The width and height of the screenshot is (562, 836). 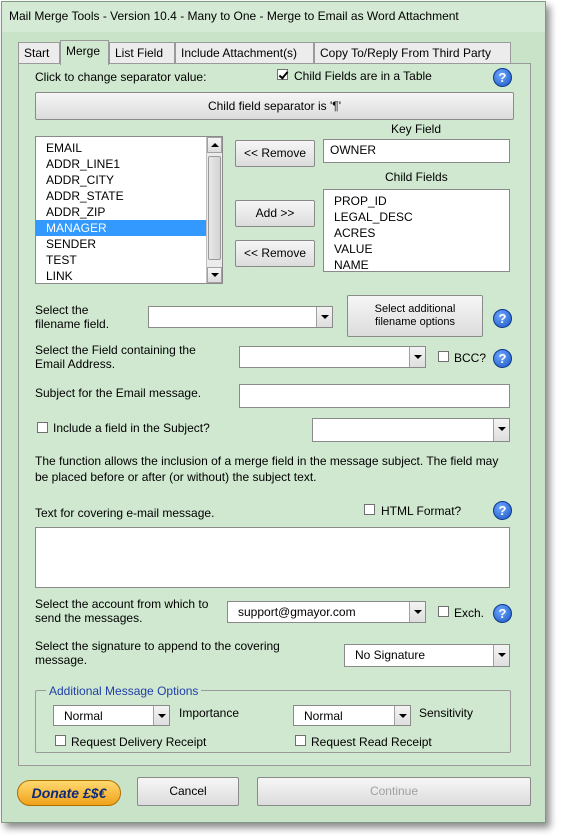 What do you see at coordinates (416, 151) in the screenshot?
I see `key-field-input: OWNER` at bounding box center [416, 151].